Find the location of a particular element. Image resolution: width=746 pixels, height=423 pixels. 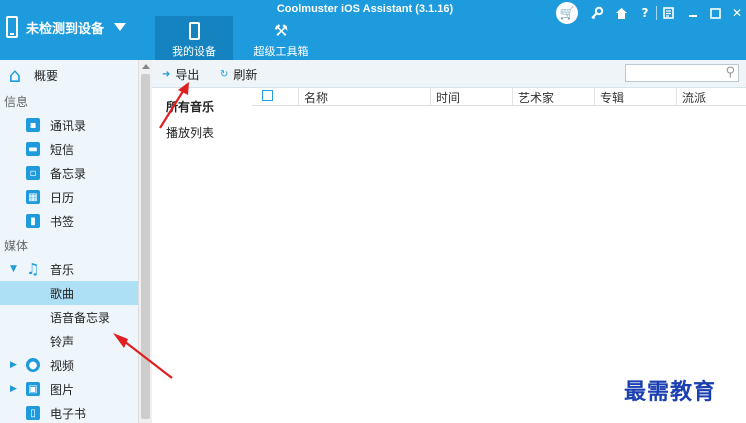

sidebar-item-label: 音乐 is located at coordinates (62, 269).